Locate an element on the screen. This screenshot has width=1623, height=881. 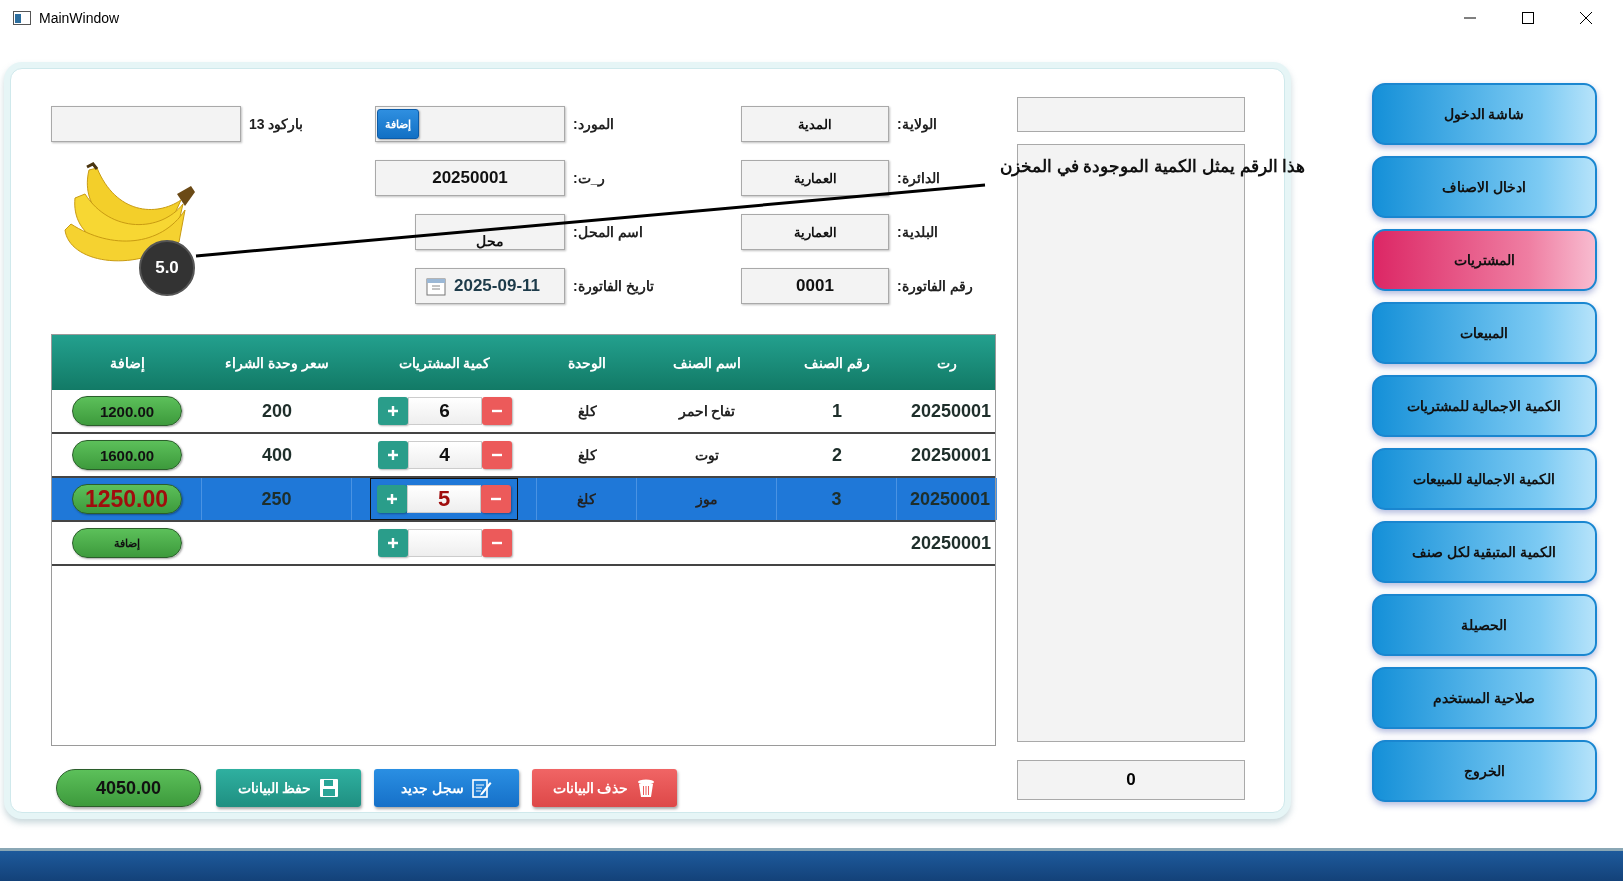
count-field: 0 is located at coordinates (1131, 780).